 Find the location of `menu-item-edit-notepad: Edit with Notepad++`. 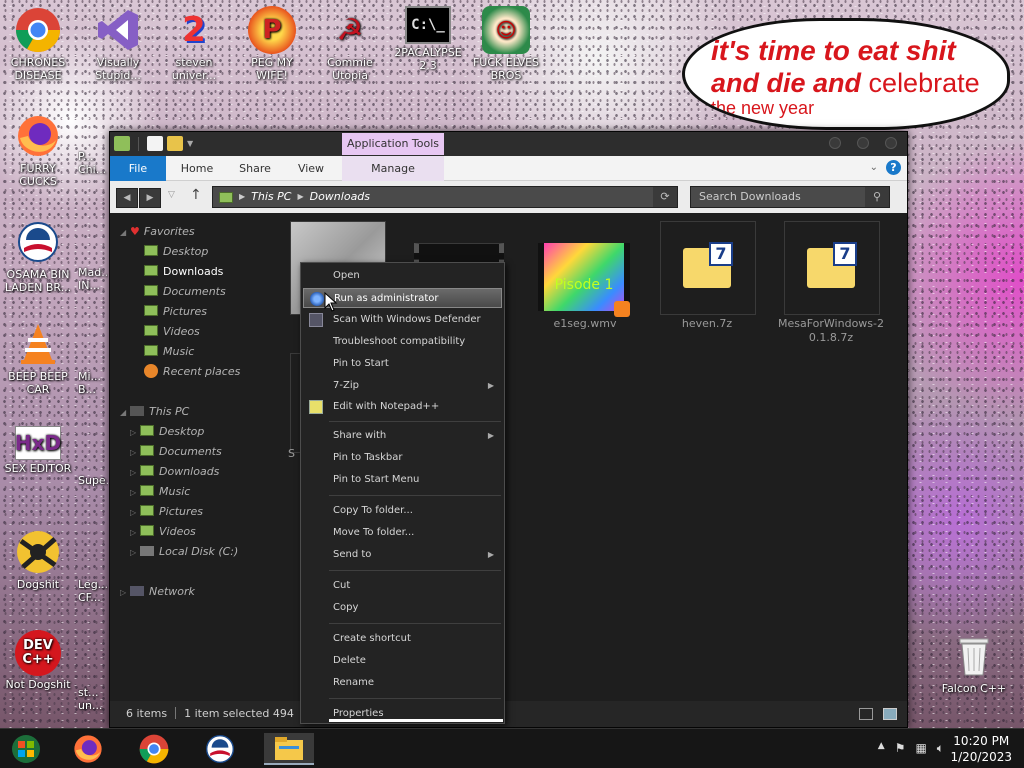

menu-item-edit-notepad: Edit with Notepad++ is located at coordinates (402, 407).